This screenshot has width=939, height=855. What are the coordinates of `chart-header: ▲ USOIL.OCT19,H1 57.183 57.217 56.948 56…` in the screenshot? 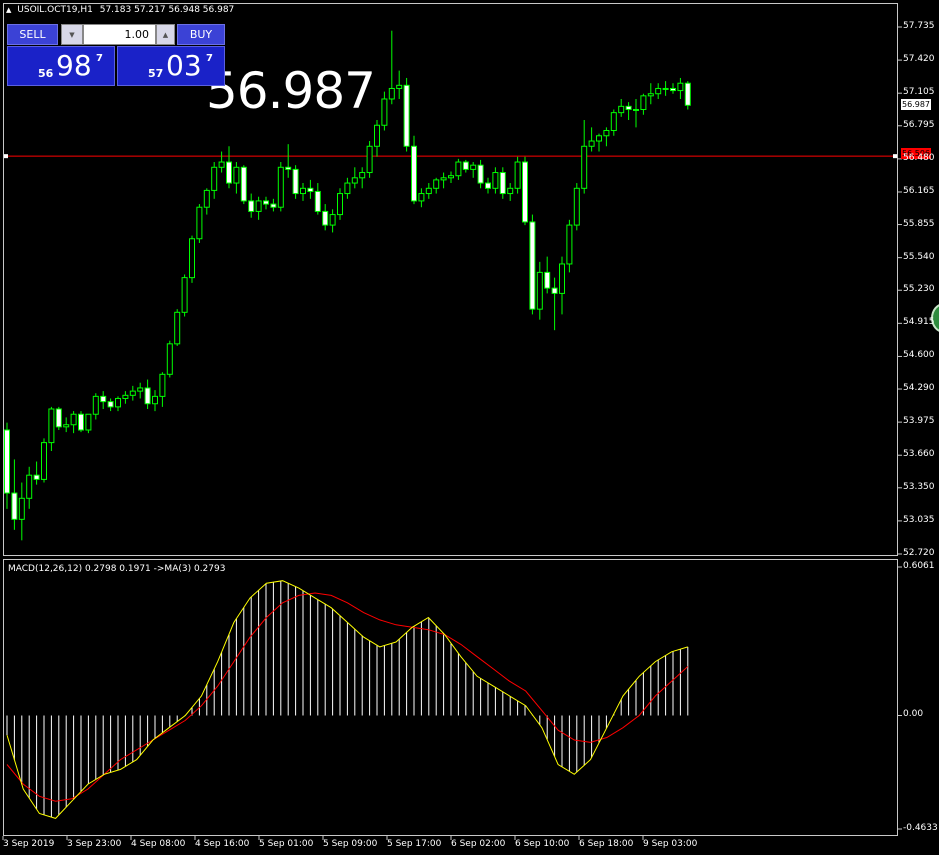 It's located at (120, 10).